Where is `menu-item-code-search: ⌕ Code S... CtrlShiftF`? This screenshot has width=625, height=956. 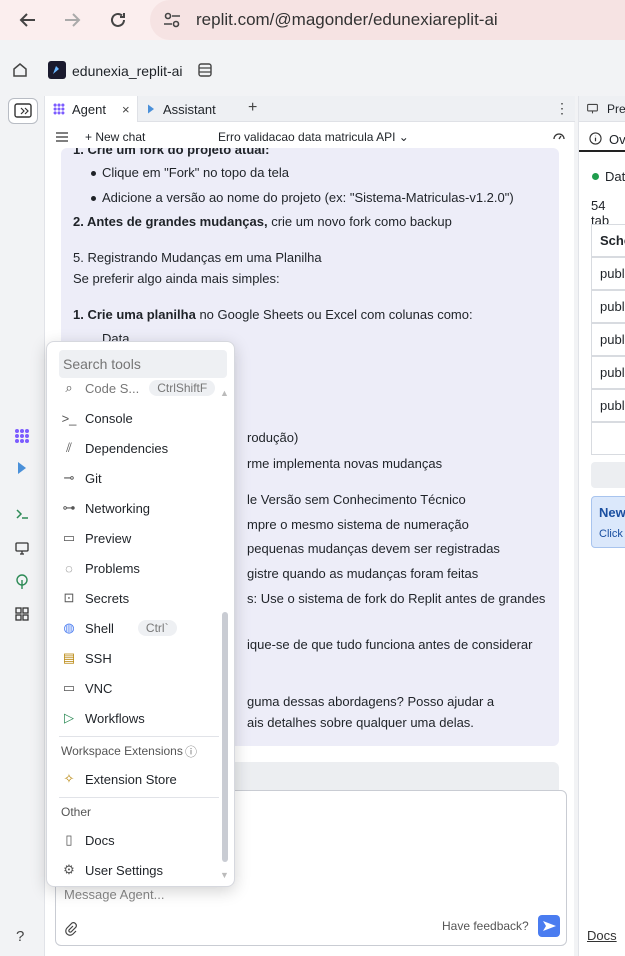
menu-item-code-search: ⌕ Code S... CtrlShiftF is located at coordinates (141, 388).